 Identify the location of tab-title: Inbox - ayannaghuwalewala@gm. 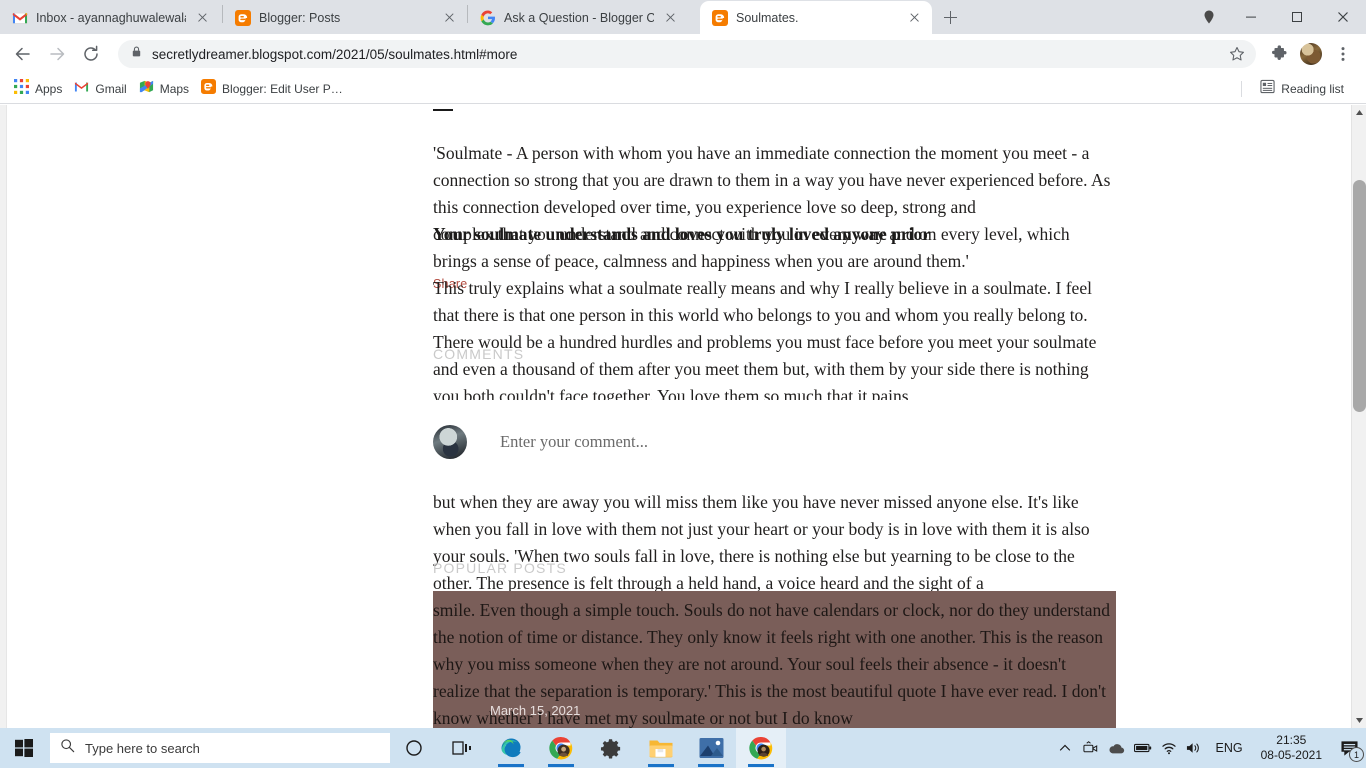
(111, 17).